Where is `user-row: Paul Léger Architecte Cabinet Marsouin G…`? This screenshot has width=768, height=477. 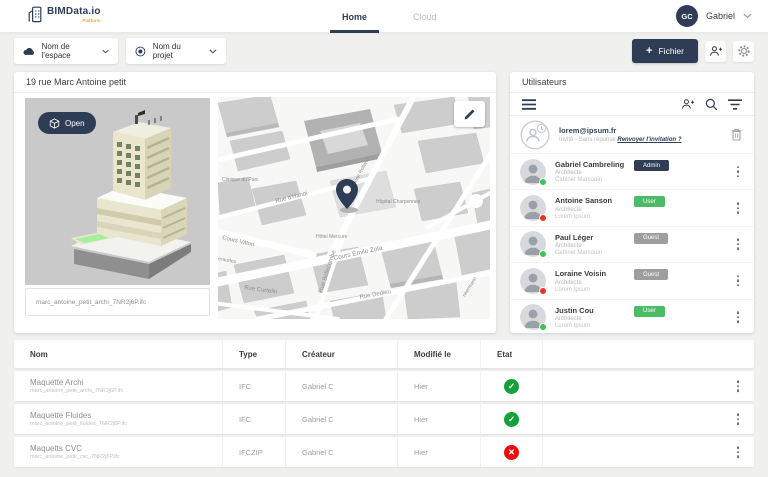
user-row: Paul Léger Architecte Cabinet Marsouin G… is located at coordinates (632, 245).